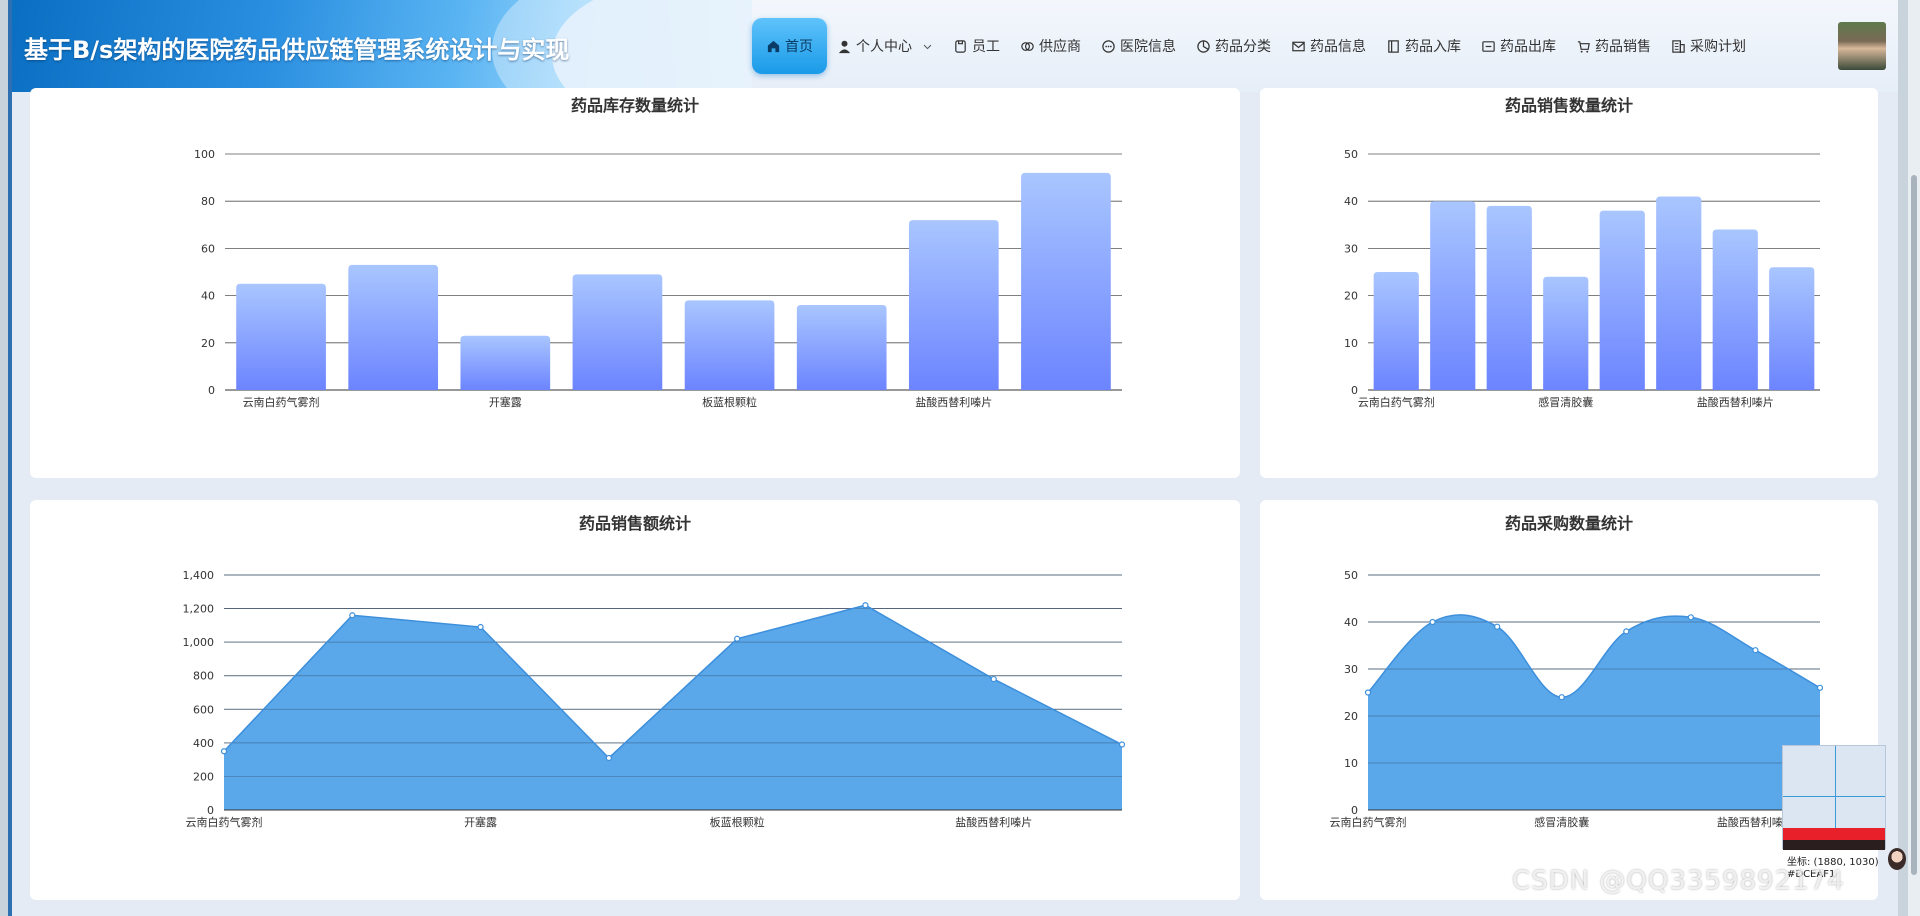 The image size is (1920, 916). I want to click on staff-icon, so click(960, 46).